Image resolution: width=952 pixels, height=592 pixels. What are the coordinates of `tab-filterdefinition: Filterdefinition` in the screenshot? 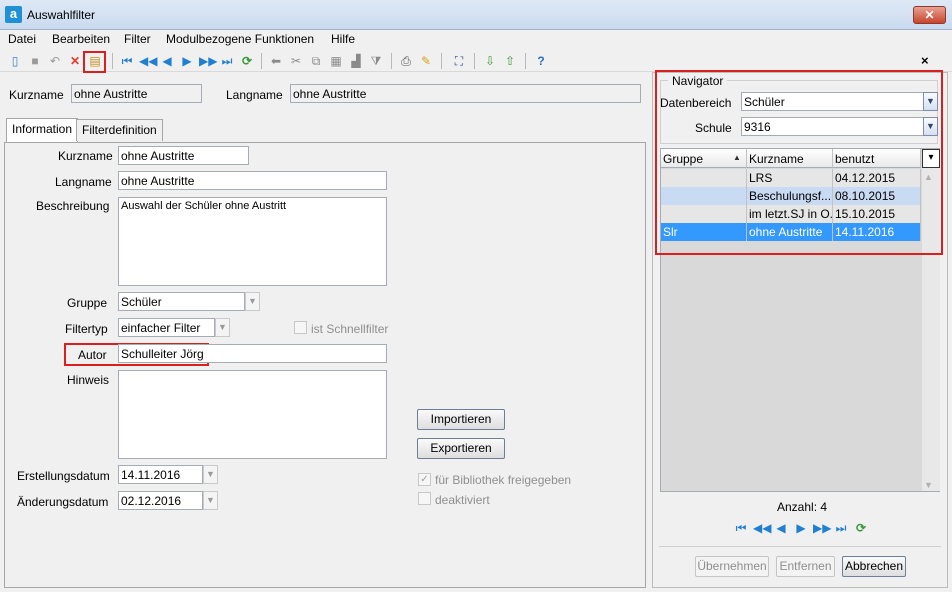 It's located at (119, 130).